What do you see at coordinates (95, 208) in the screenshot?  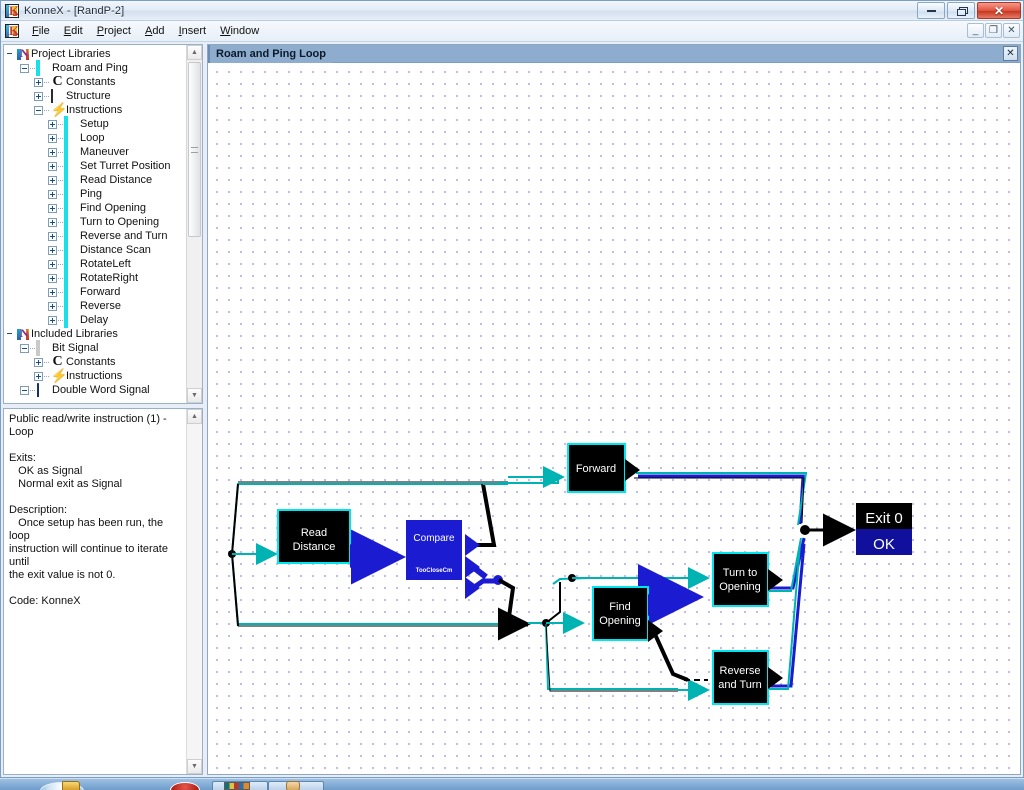 I see `tree-item-find-opening: Find Opening` at bounding box center [95, 208].